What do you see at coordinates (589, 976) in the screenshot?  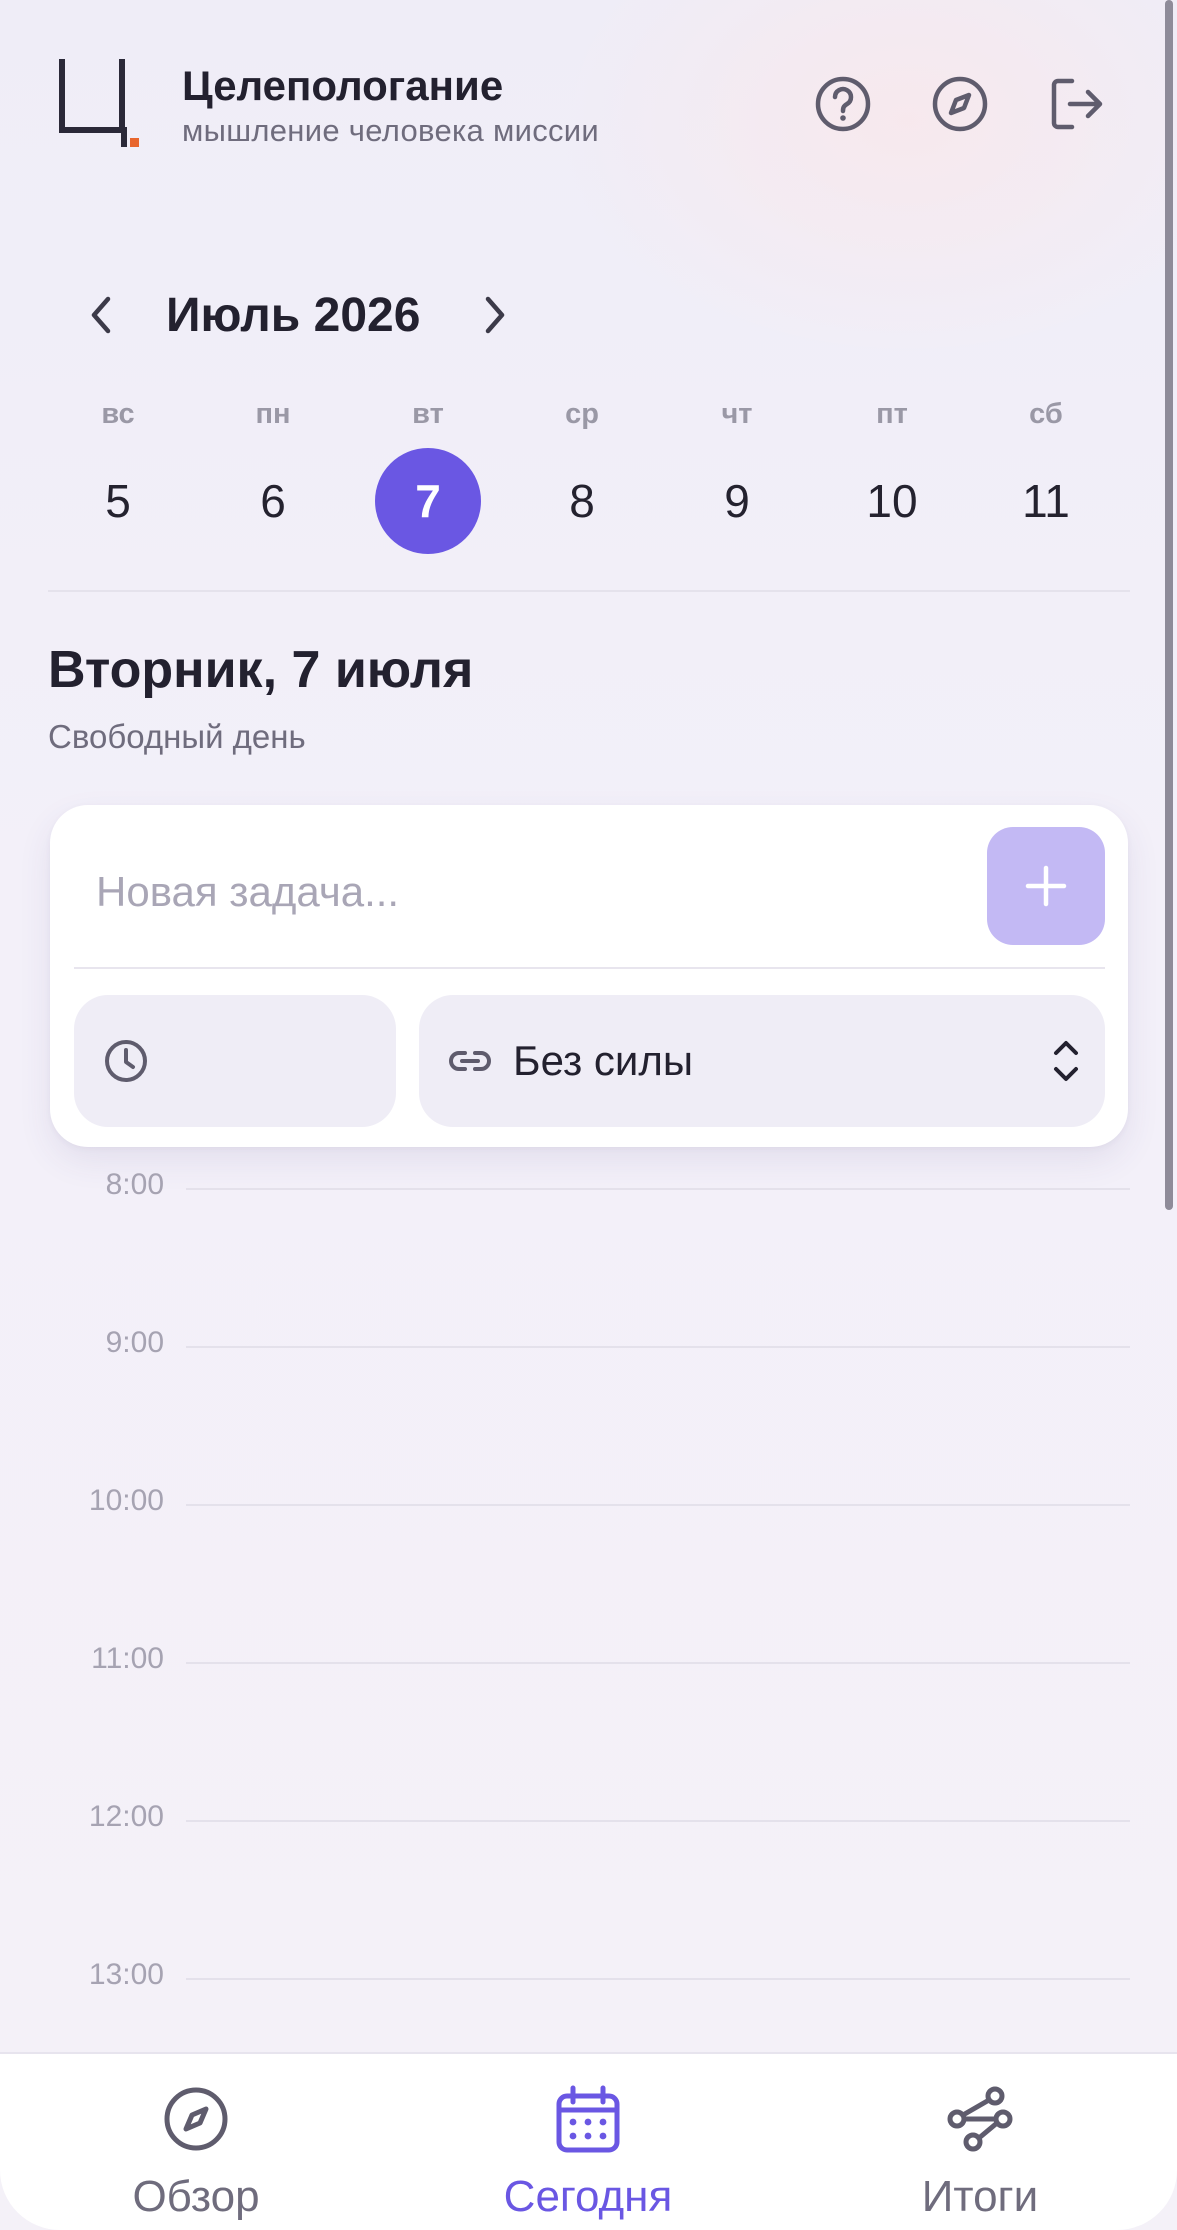 I see `new-task-card: Без силы` at bounding box center [589, 976].